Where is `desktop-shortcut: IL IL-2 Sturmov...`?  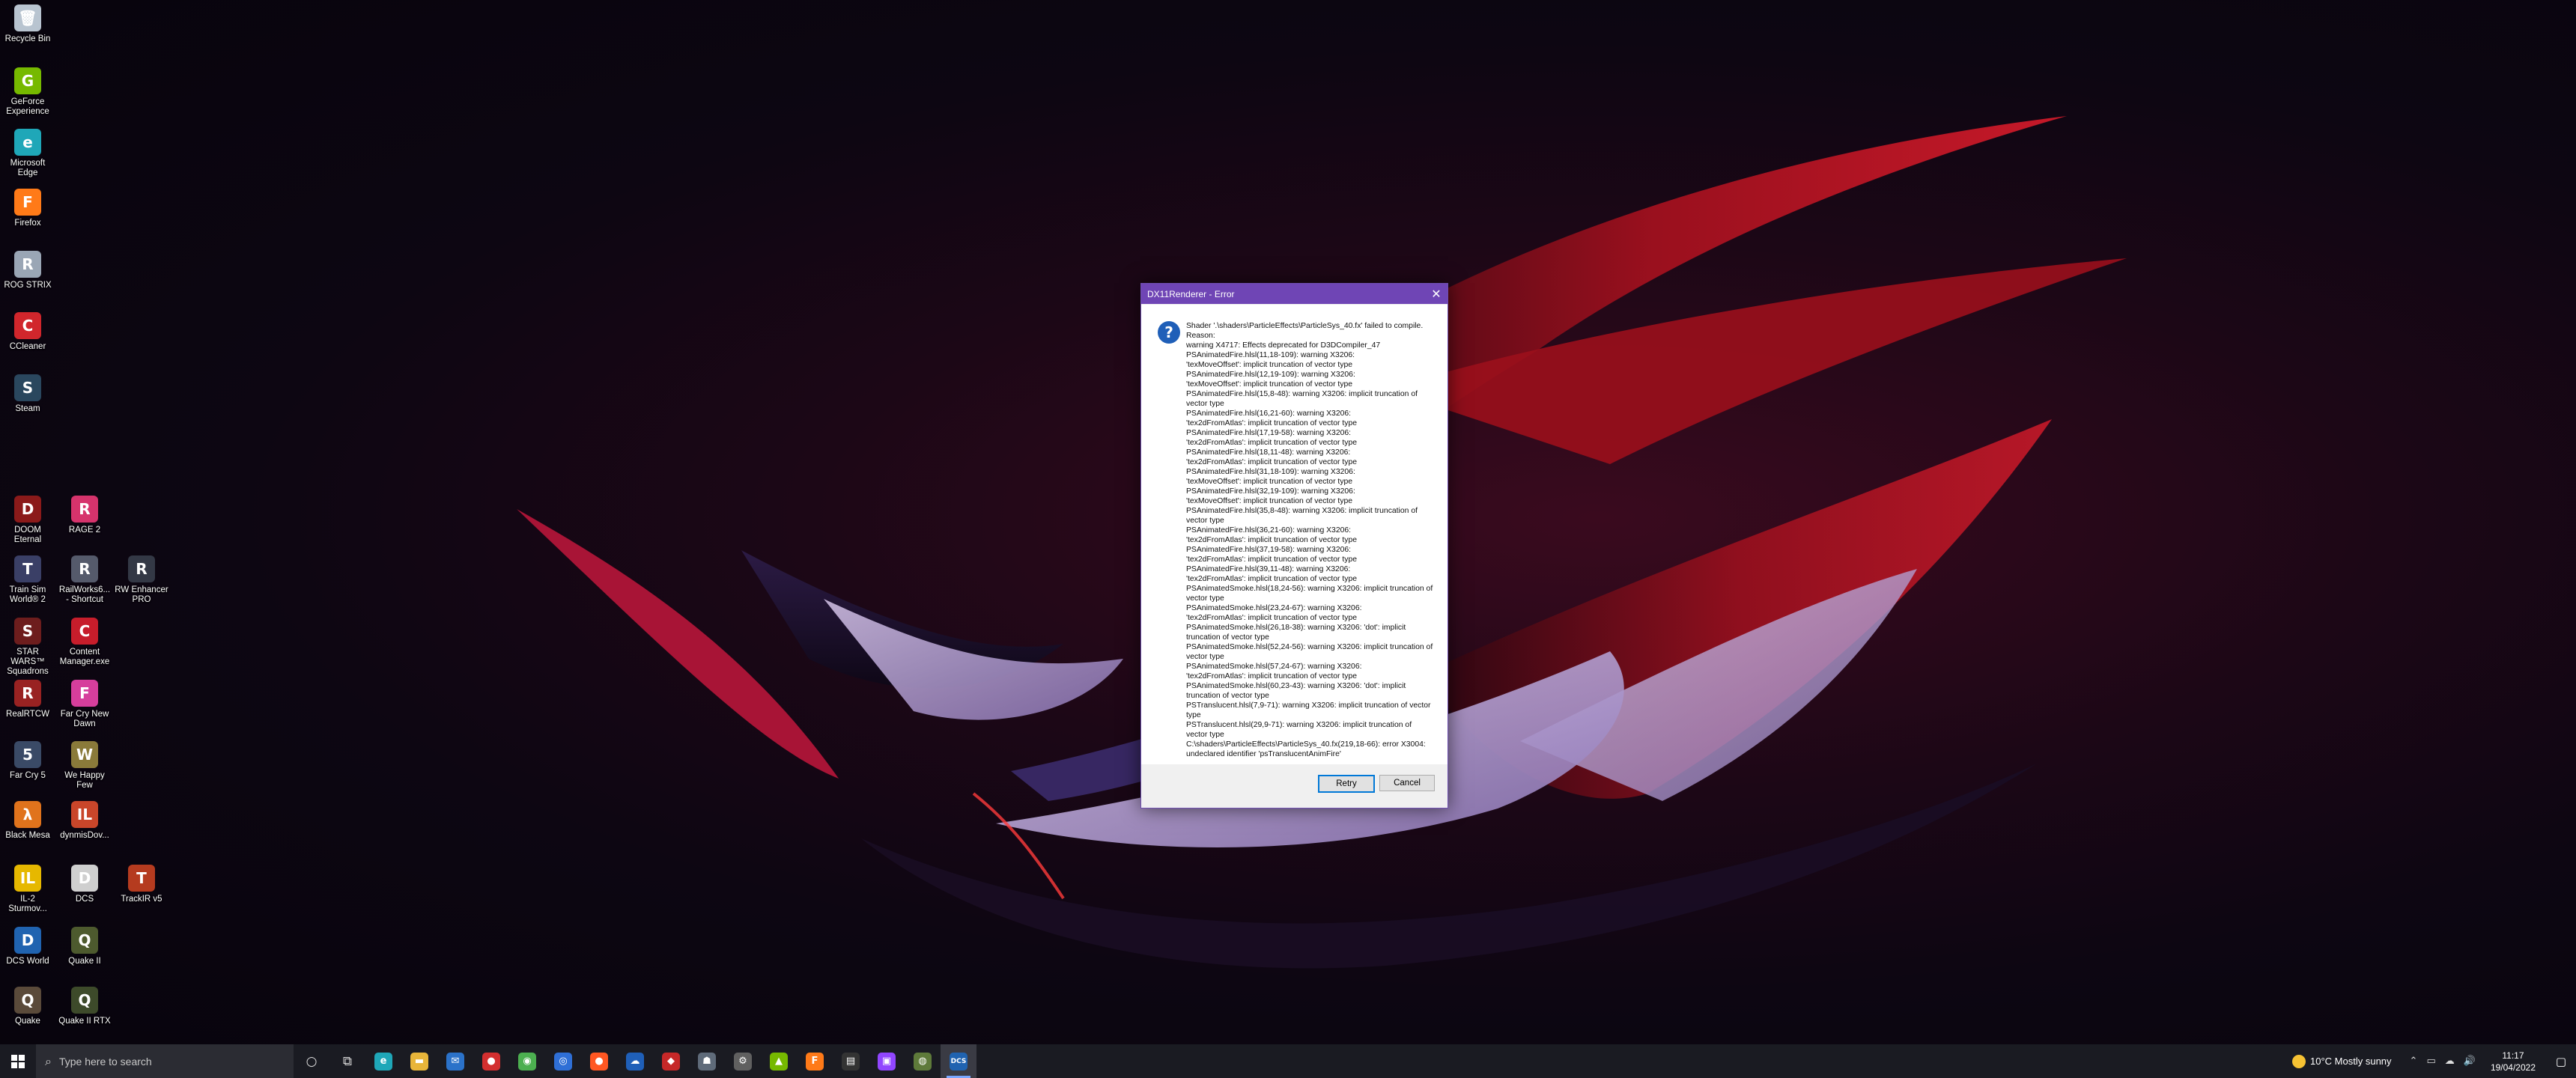
desktop-shortcut: IL IL-2 Sturmov... is located at coordinates (27, 889).